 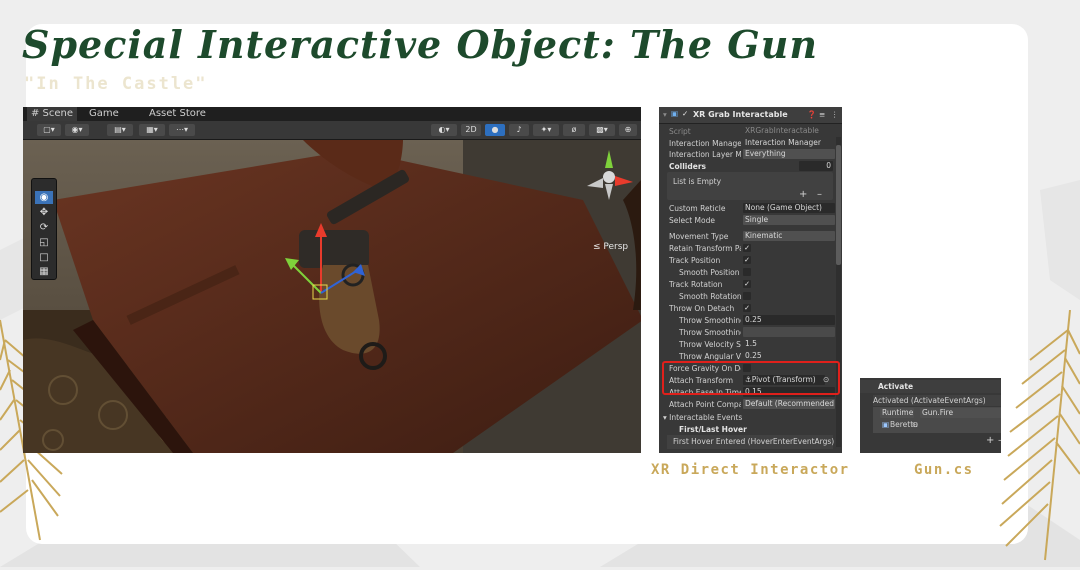 I want to click on object-icon: ▣, so click(x=886, y=424).